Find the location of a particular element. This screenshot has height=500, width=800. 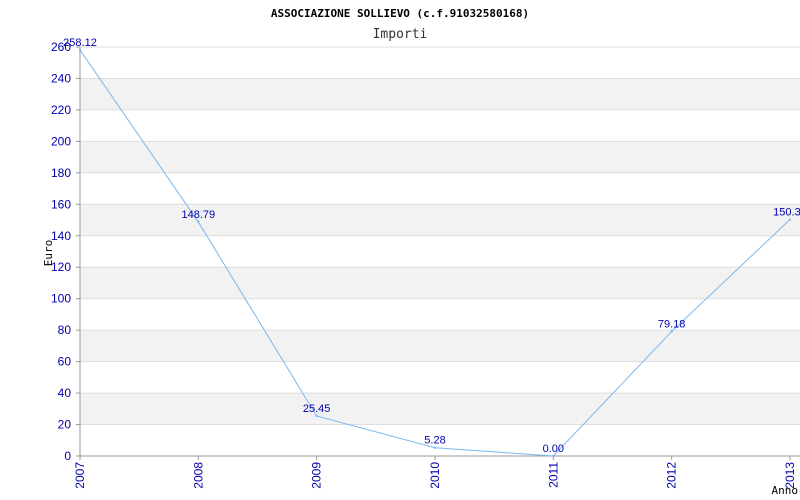

y-tick-label: 180 is located at coordinates (61, 173).